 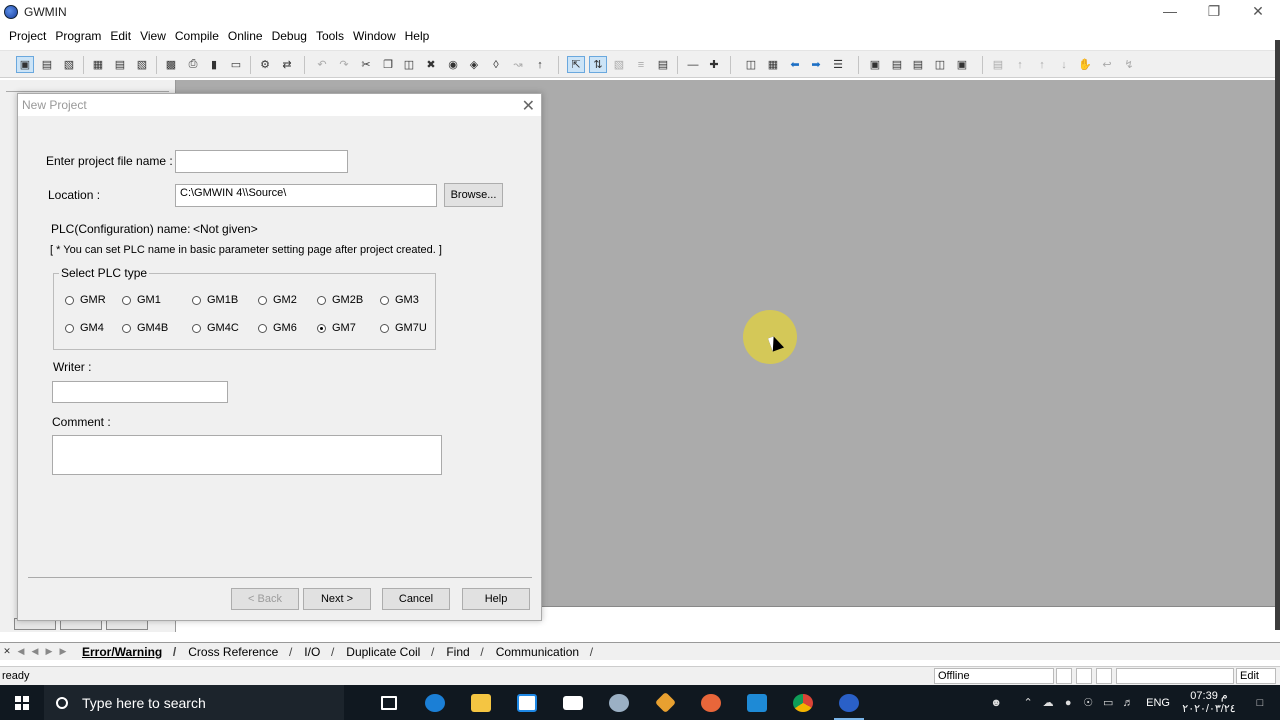 I want to click on radio-gm3: GM3, so click(x=399, y=300).